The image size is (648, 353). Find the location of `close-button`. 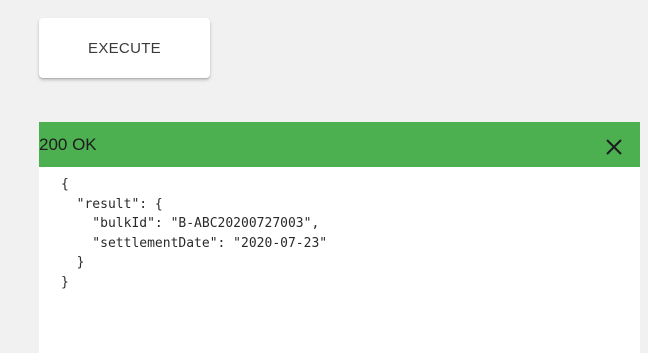

close-button is located at coordinates (614, 147).